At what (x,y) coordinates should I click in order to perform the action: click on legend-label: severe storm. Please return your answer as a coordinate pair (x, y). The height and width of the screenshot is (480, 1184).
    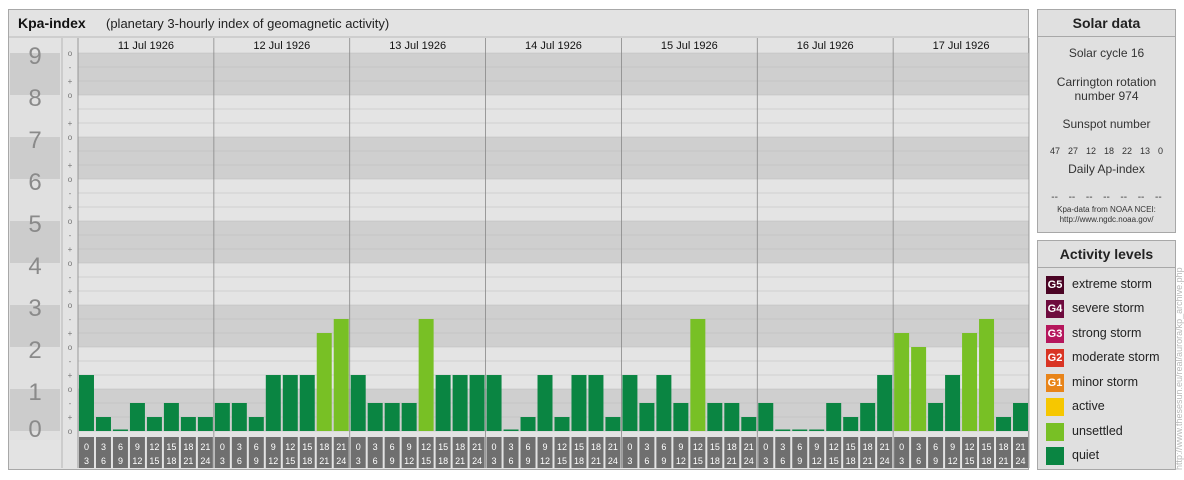
    Looking at the image, I should click on (1108, 308).